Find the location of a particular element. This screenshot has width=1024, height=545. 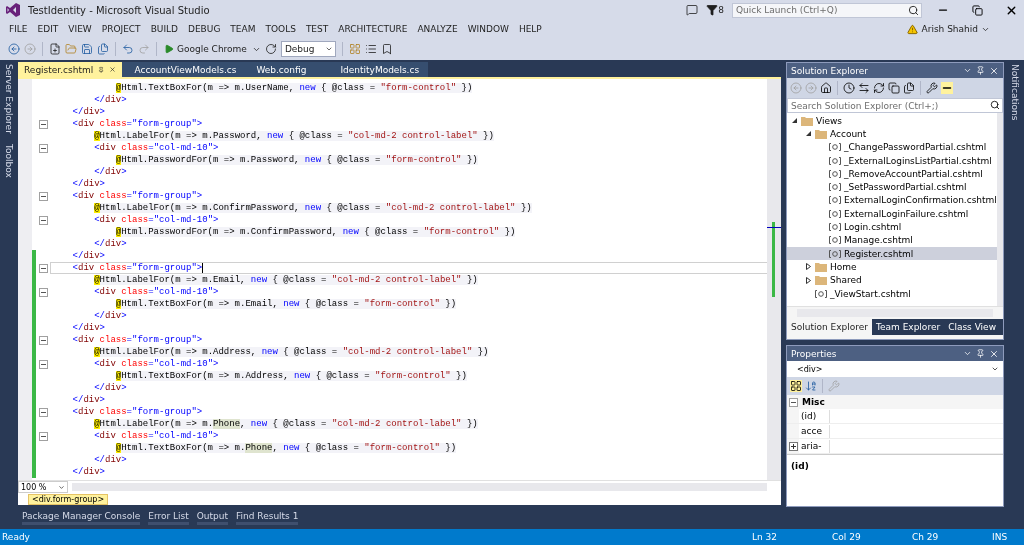

menu-item: FILE is located at coordinates (18, 29).